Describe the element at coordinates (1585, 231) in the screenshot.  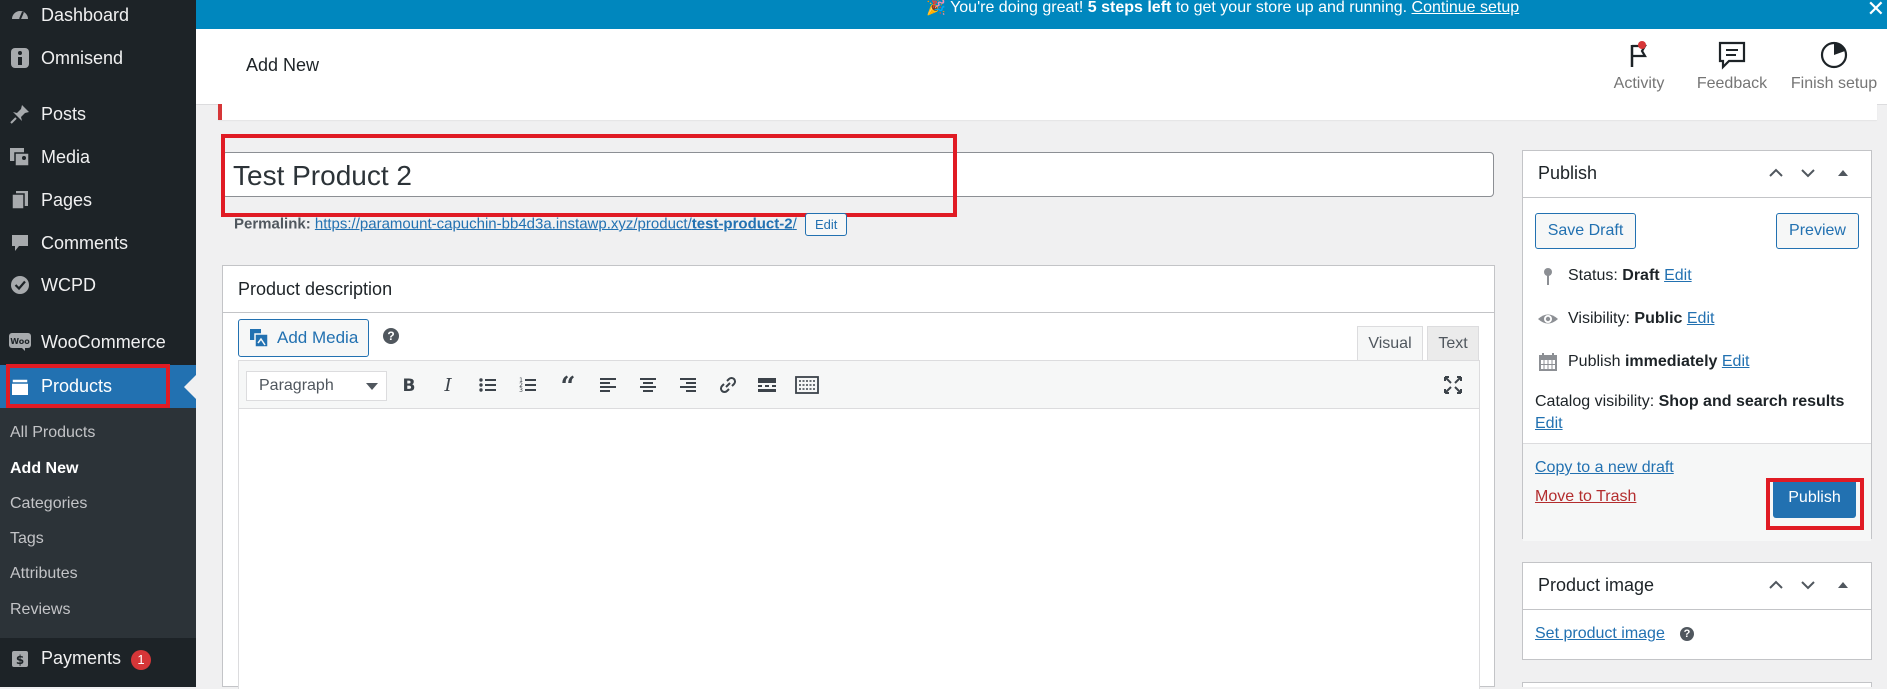
I see `save-draft-button: Save Draft` at that location.